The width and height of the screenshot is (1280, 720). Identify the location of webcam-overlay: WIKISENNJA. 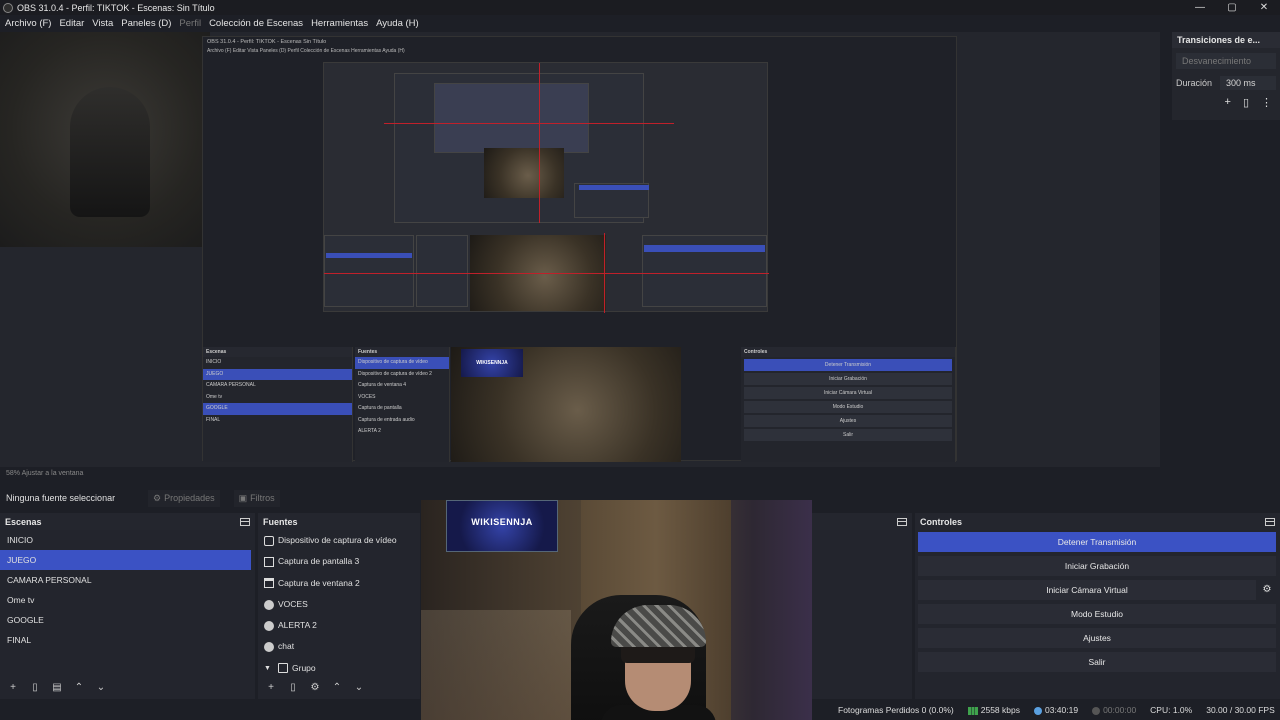
(616, 610).